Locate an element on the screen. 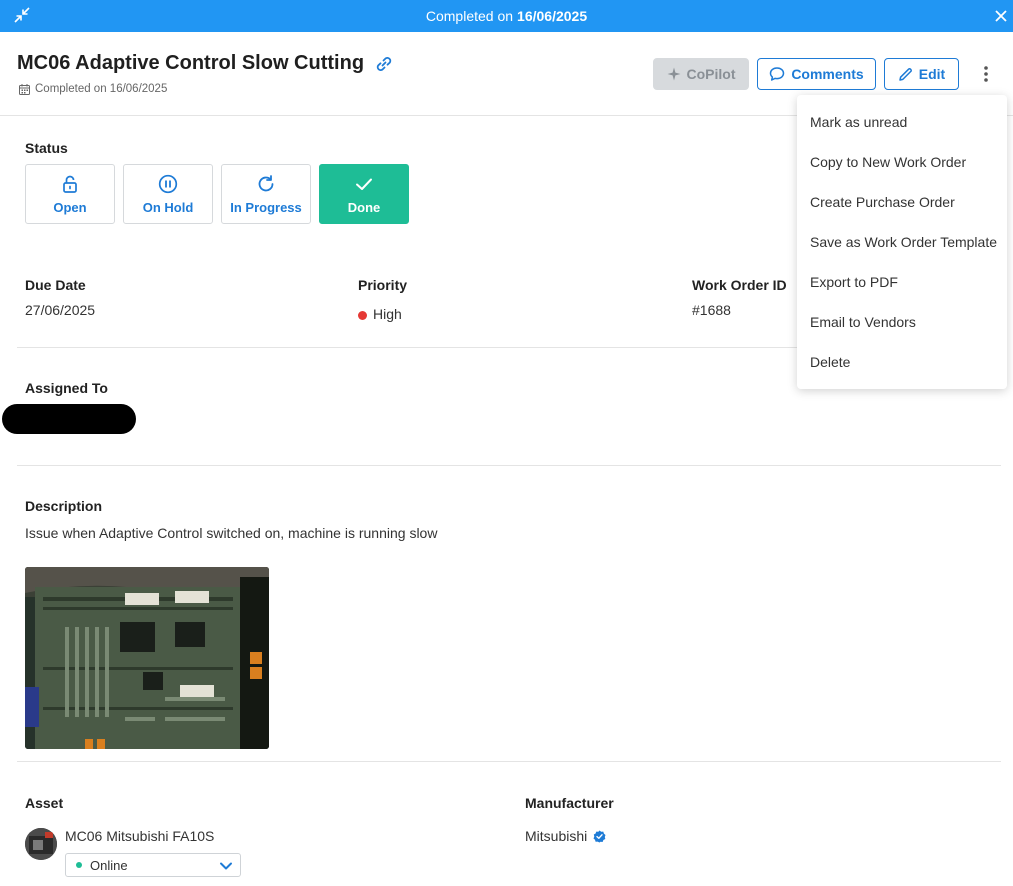  calendar-icon is located at coordinates (24, 89).